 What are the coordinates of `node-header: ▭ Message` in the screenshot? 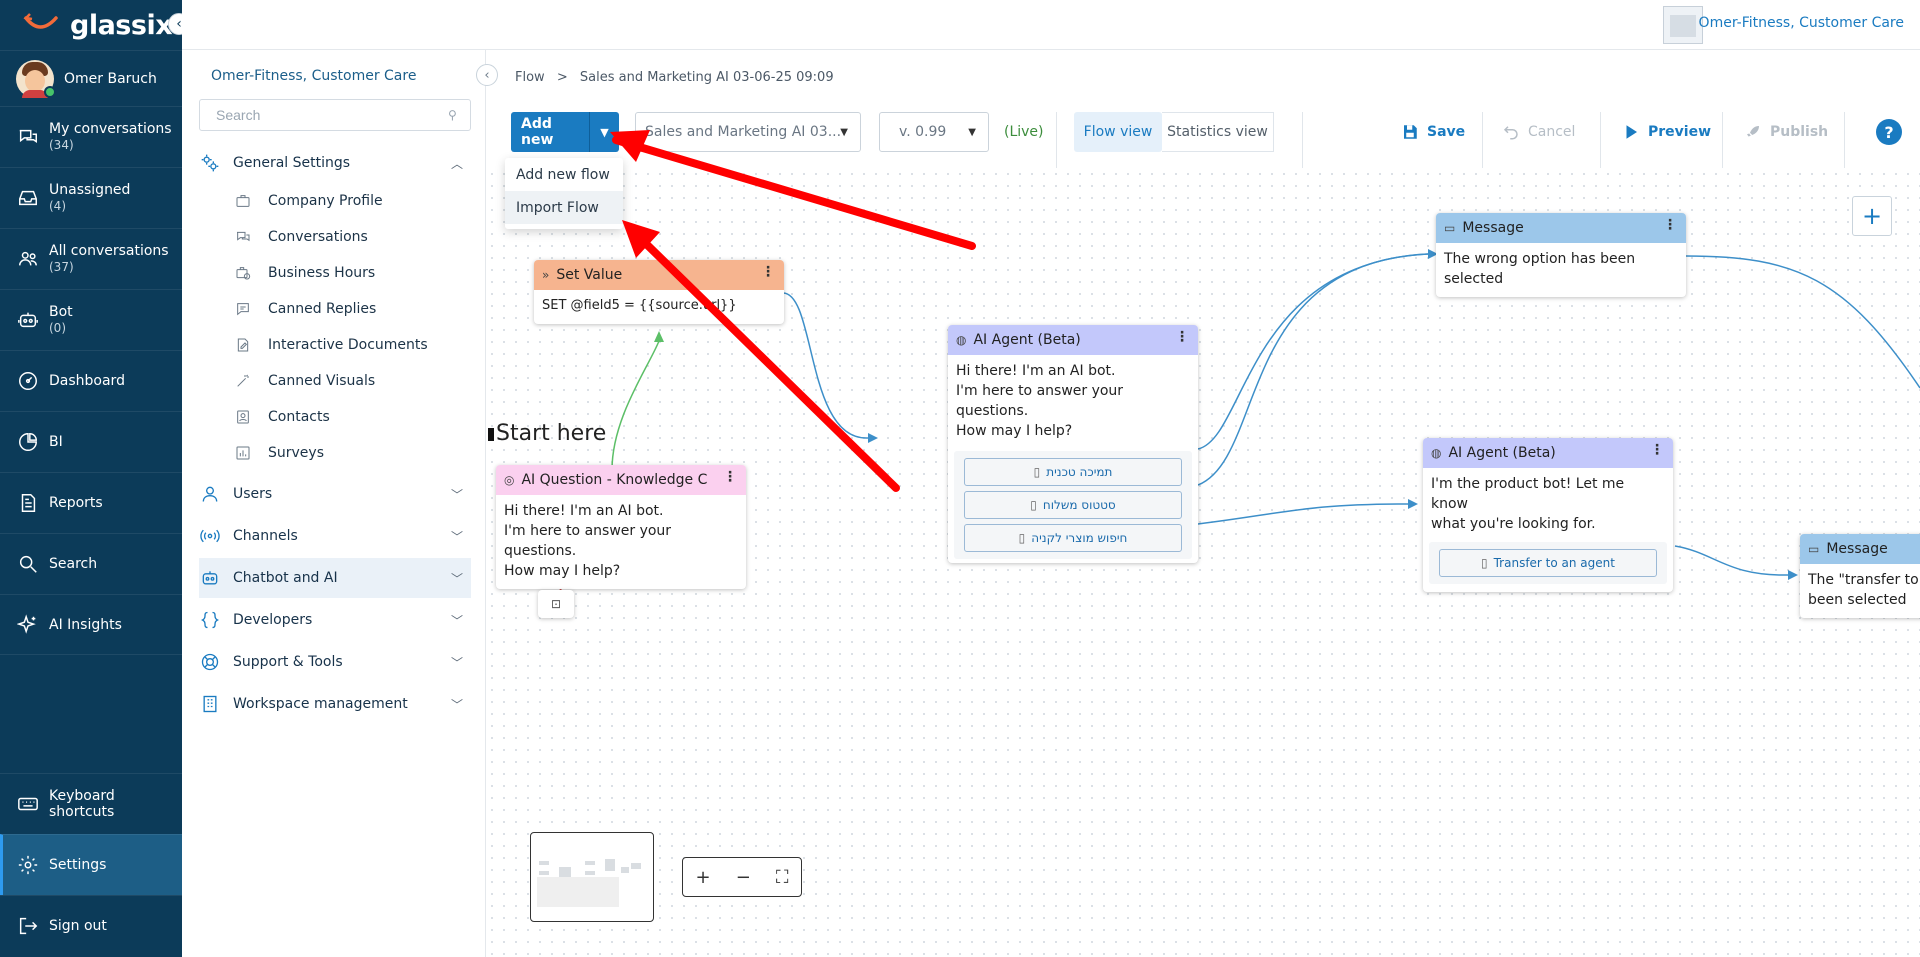 It's located at (1860, 549).